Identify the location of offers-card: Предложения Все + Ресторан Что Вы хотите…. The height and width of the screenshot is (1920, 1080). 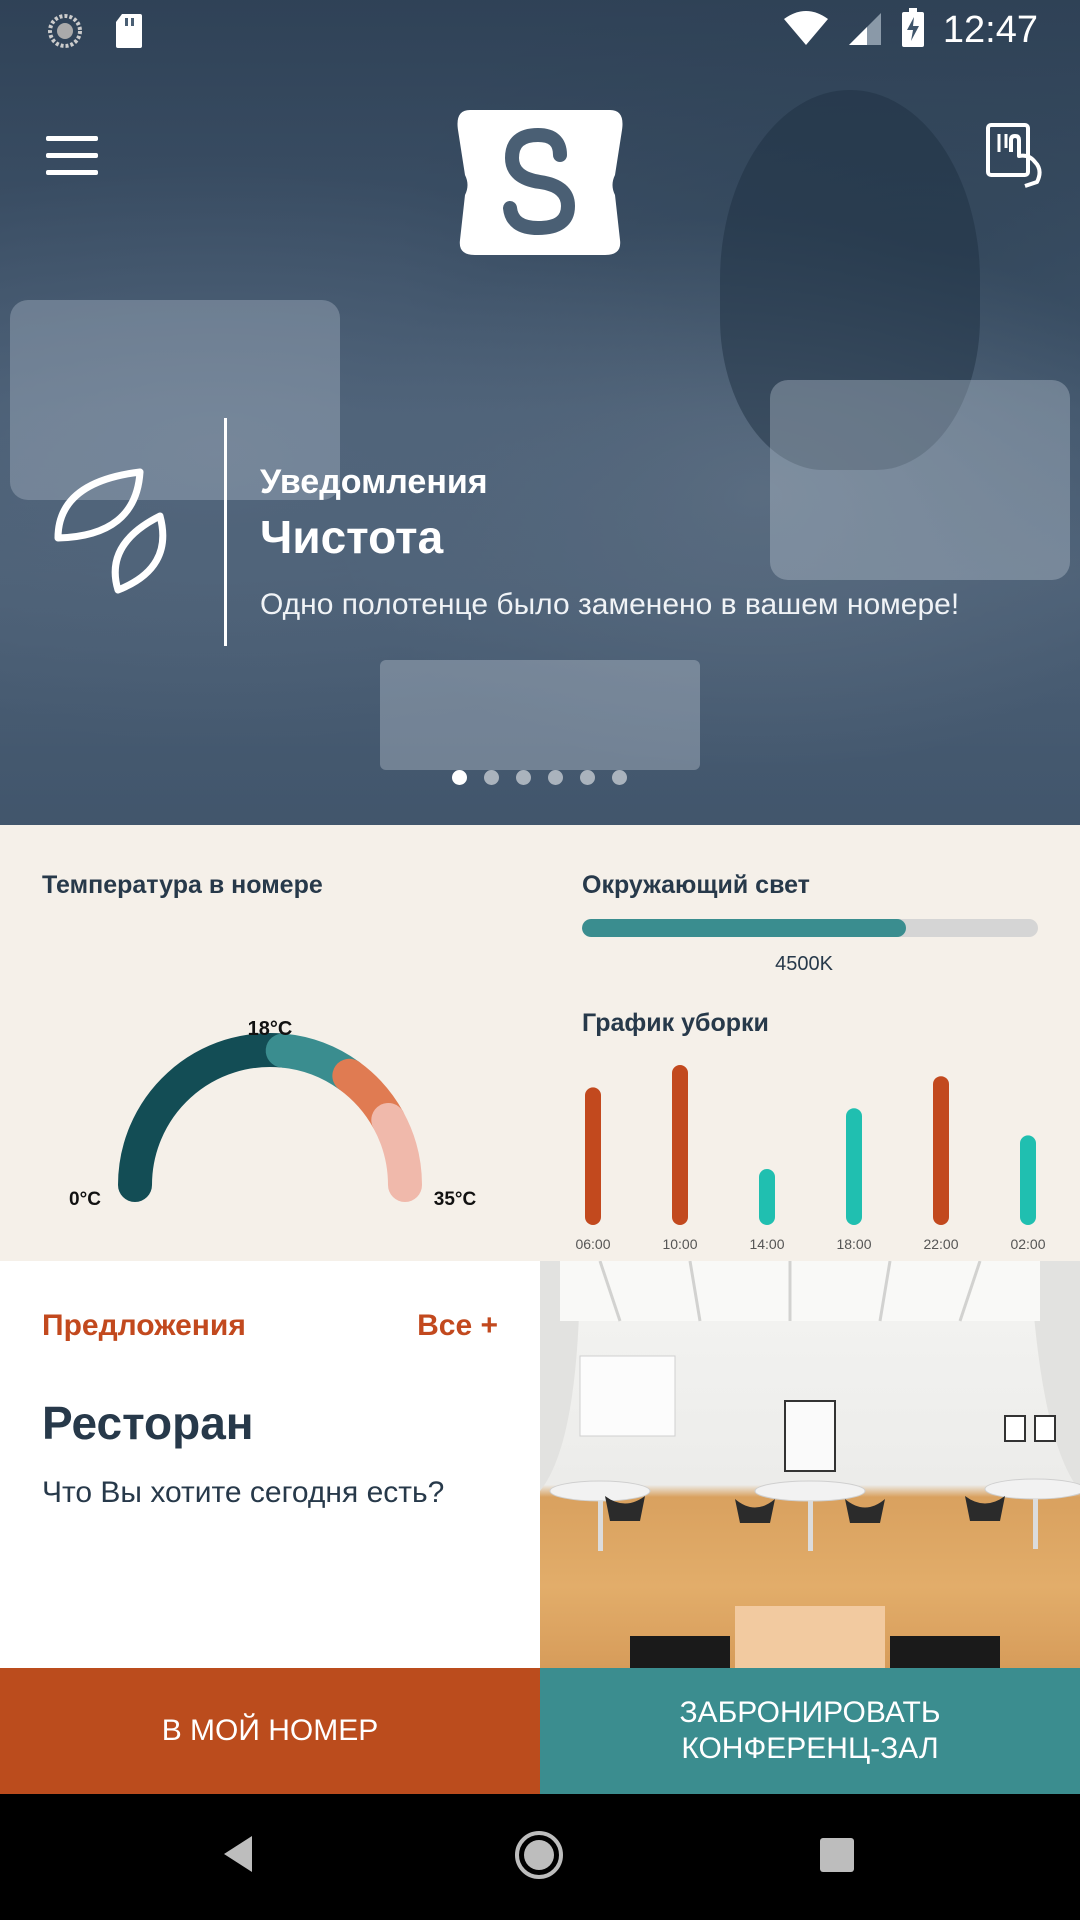
(270, 1464).